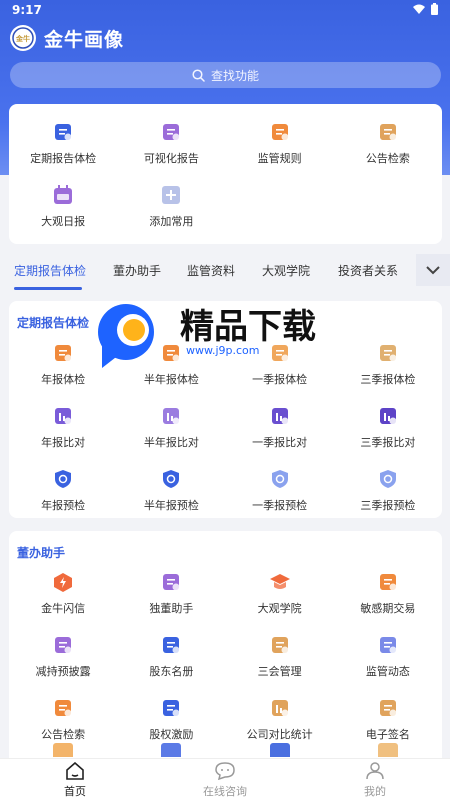 The height and width of the screenshot is (800, 450). Describe the element at coordinates (171, 195) in the screenshot. I see `add-icon` at that location.